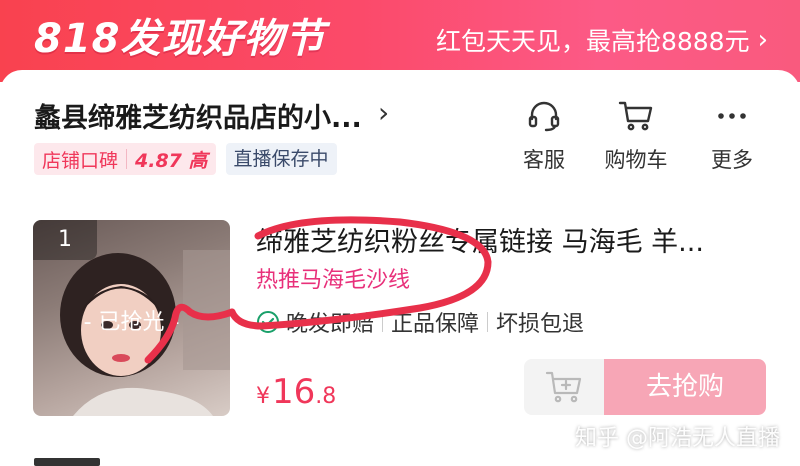 Image resolution: width=800 pixels, height=466 pixels. What do you see at coordinates (268, 322) in the screenshot?
I see `check-circle-icon` at bounding box center [268, 322].